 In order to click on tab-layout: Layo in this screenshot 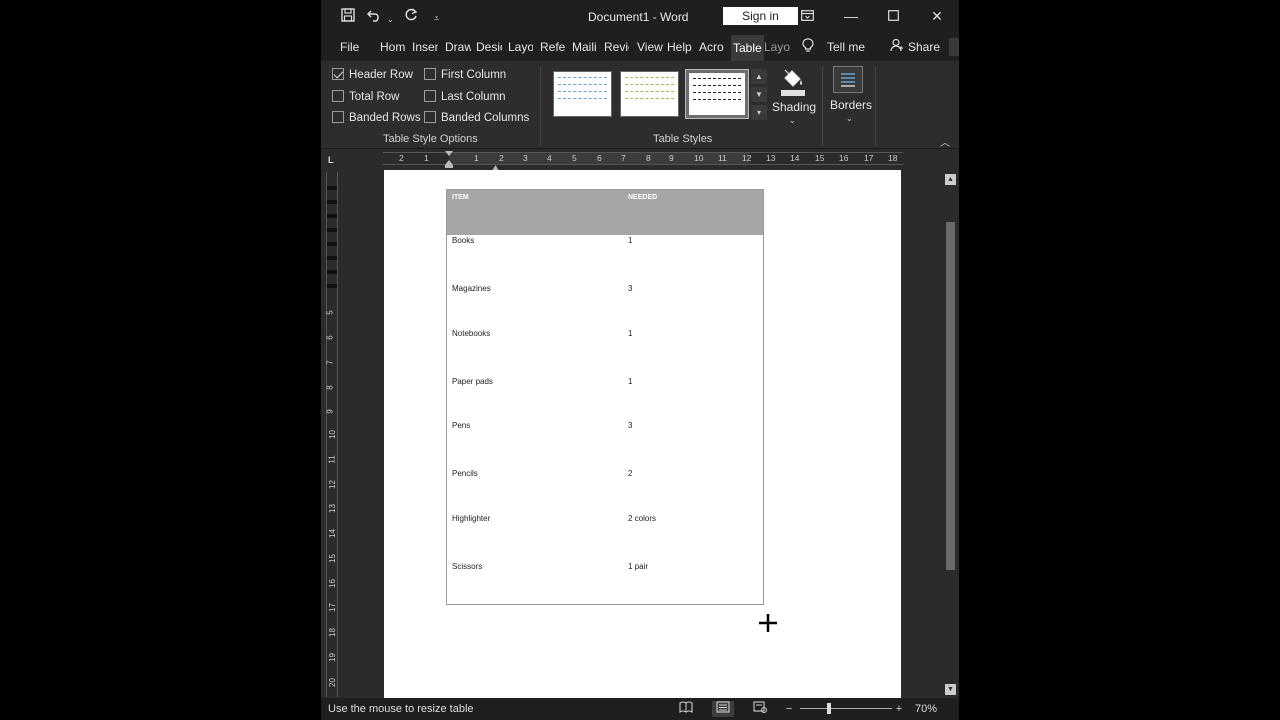, I will do `click(520, 47)`.